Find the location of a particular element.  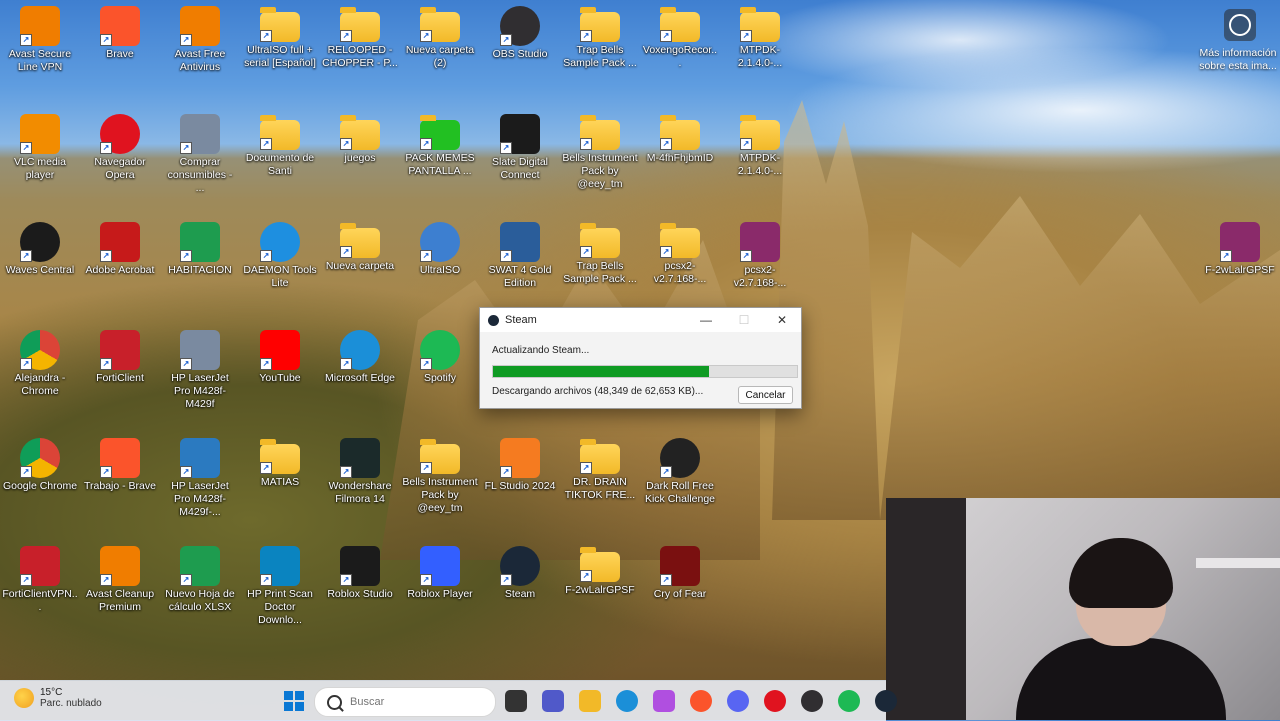

desktop-icon: ↗ Brave is located at coordinates (120, 54).